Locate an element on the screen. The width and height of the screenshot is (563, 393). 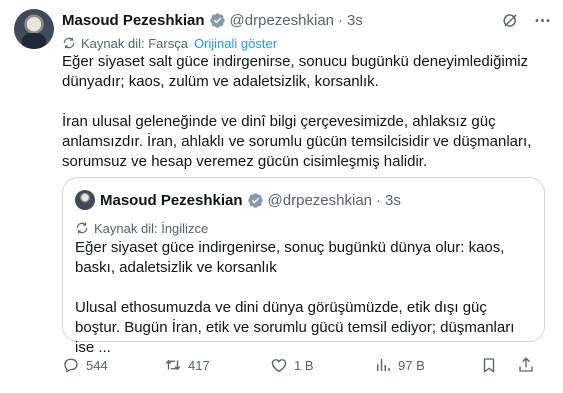
quote-time: 3s is located at coordinates (393, 200).